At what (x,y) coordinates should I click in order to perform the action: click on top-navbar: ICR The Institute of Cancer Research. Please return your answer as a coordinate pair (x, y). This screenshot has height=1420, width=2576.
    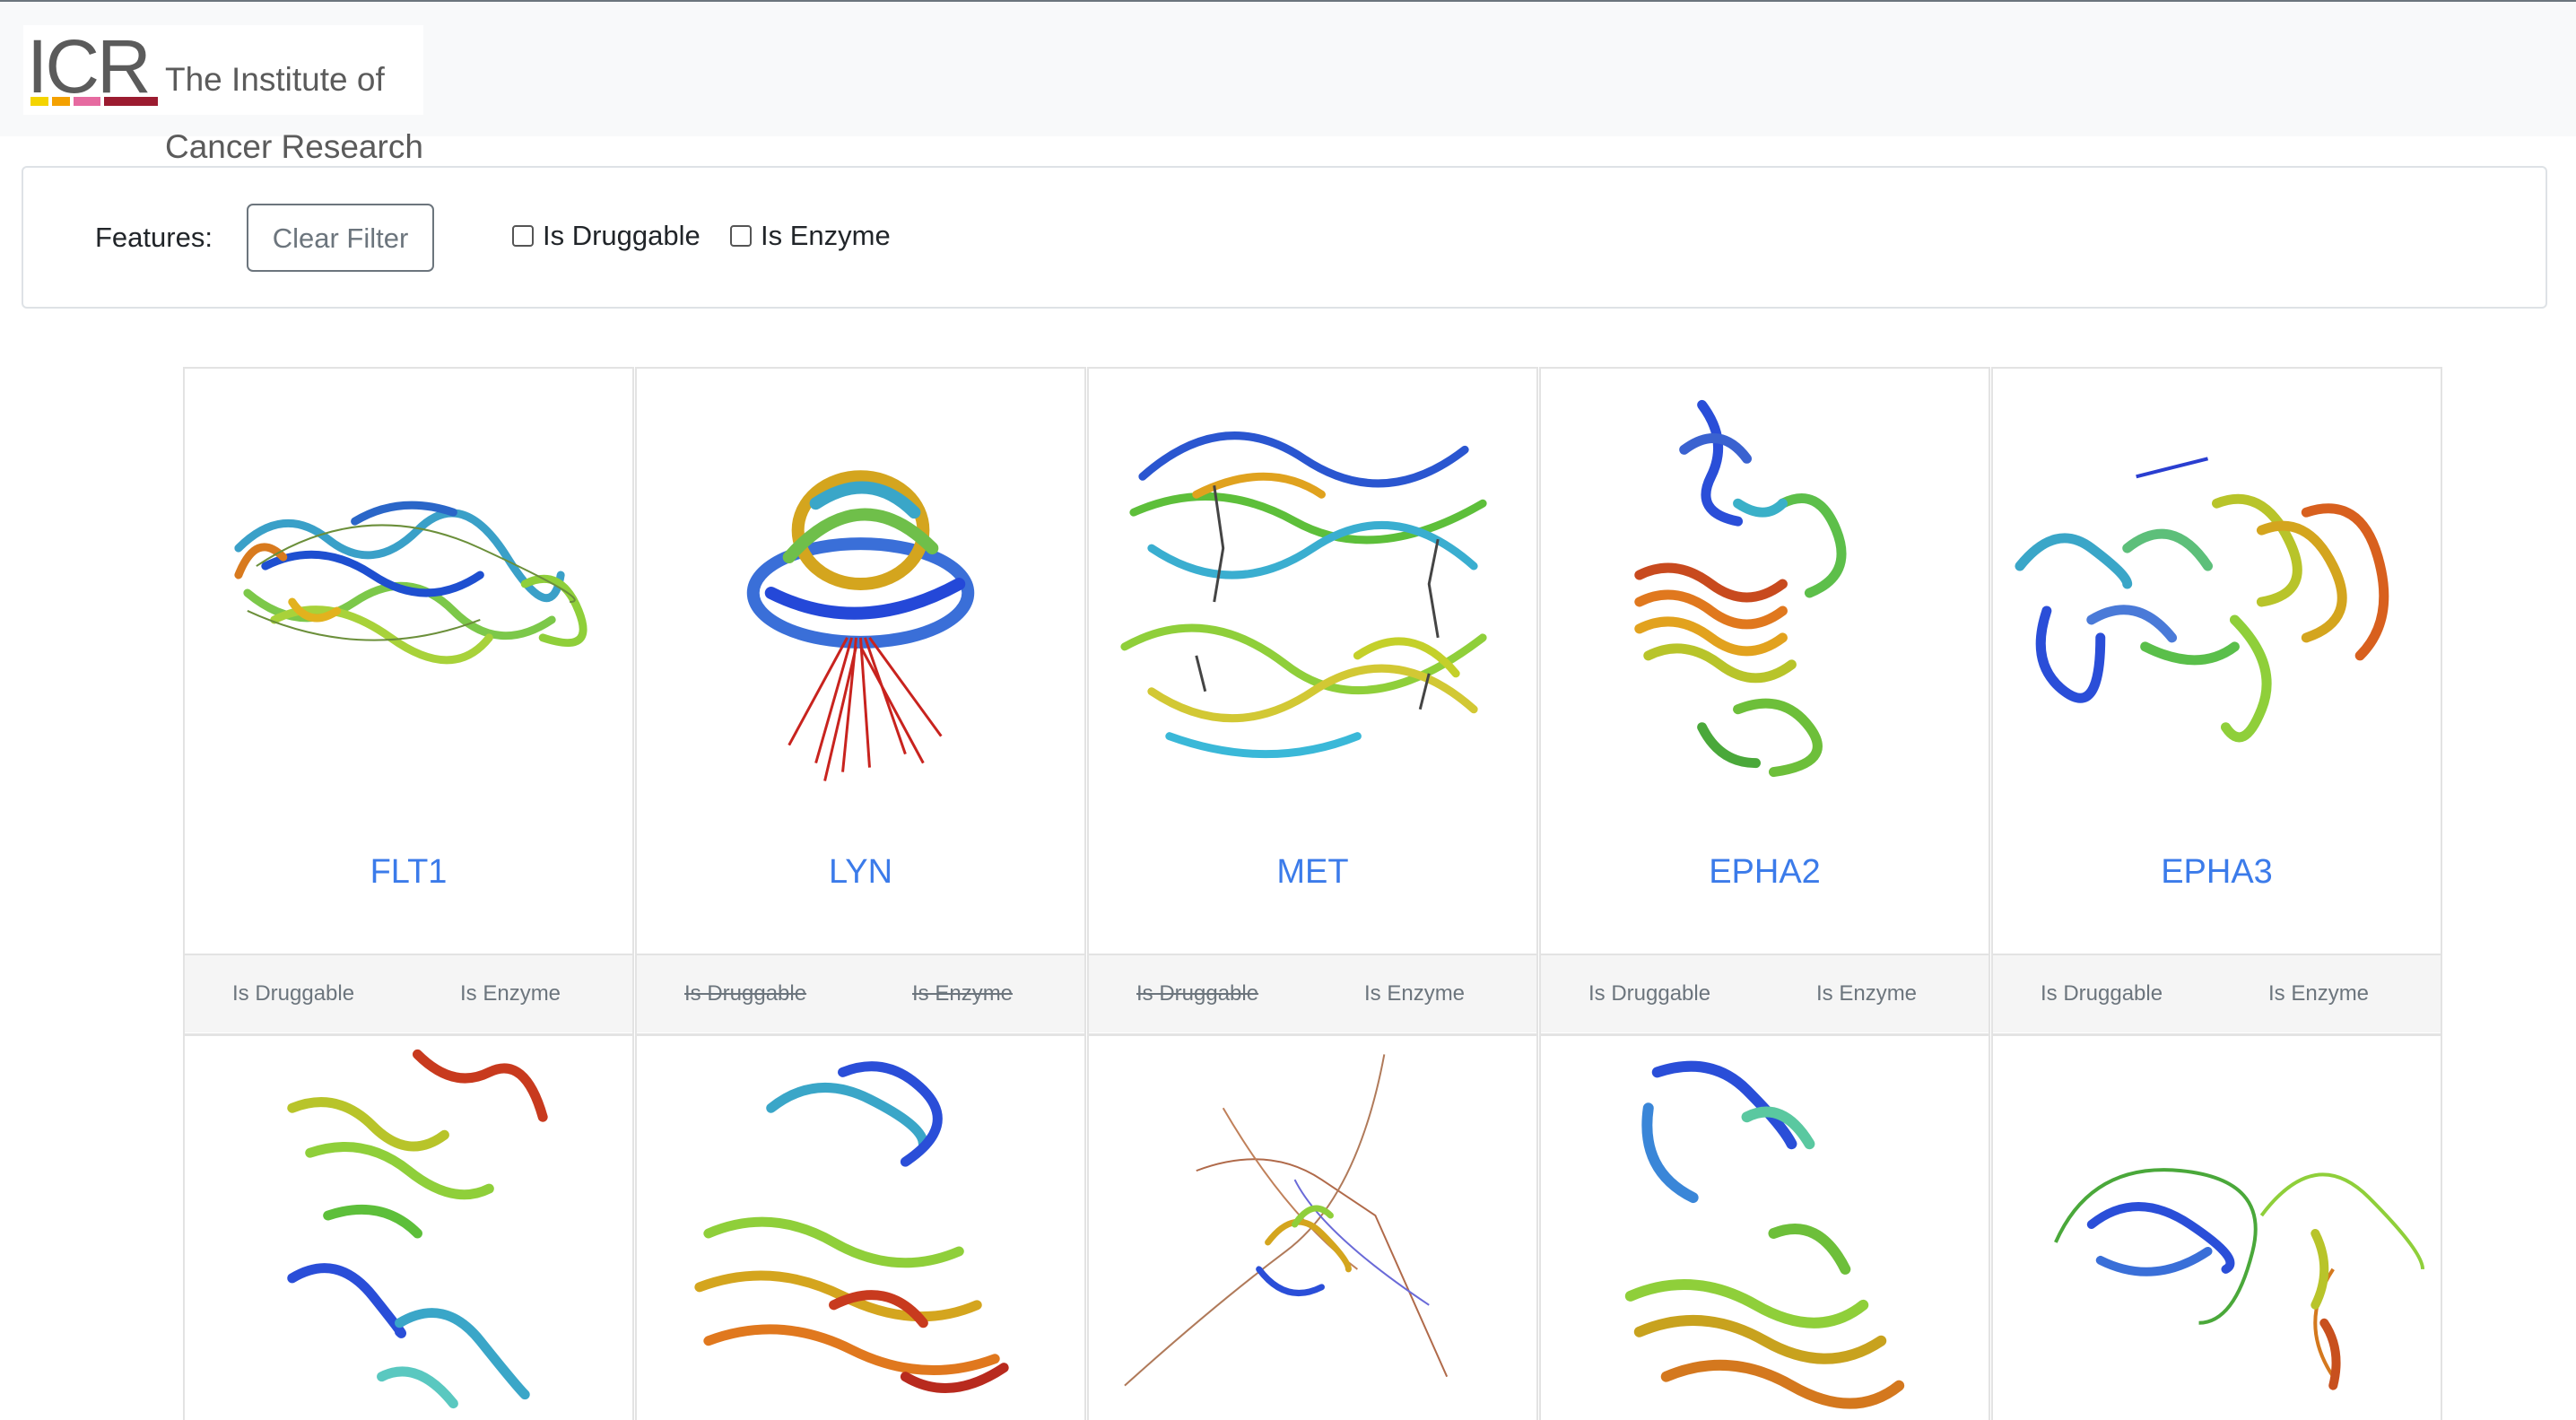
    Looking at the image, I should click on (1288, 81).